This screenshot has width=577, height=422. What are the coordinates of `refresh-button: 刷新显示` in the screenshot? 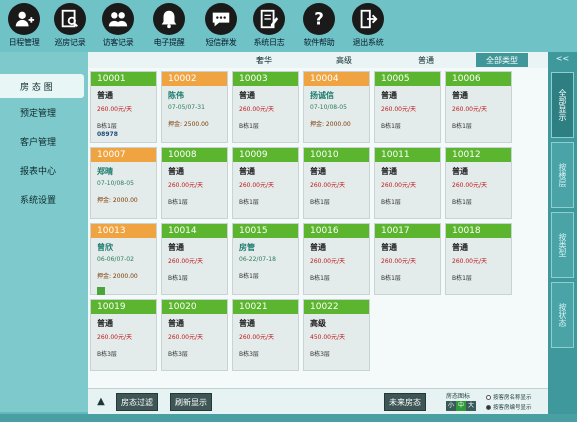 It's located at (191, 402).